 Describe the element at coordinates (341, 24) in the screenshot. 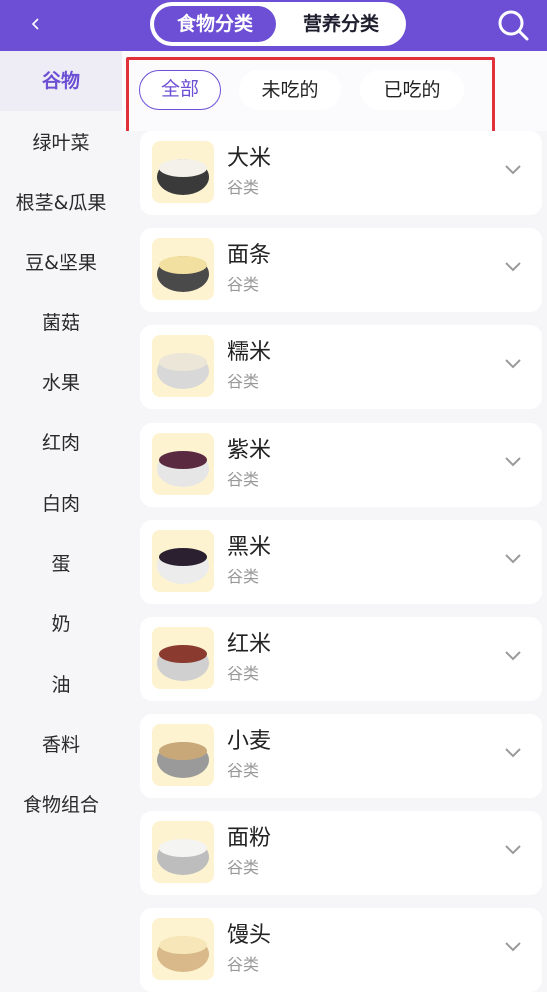

I see `tab-nutrition-category: 营养分类` at that location.